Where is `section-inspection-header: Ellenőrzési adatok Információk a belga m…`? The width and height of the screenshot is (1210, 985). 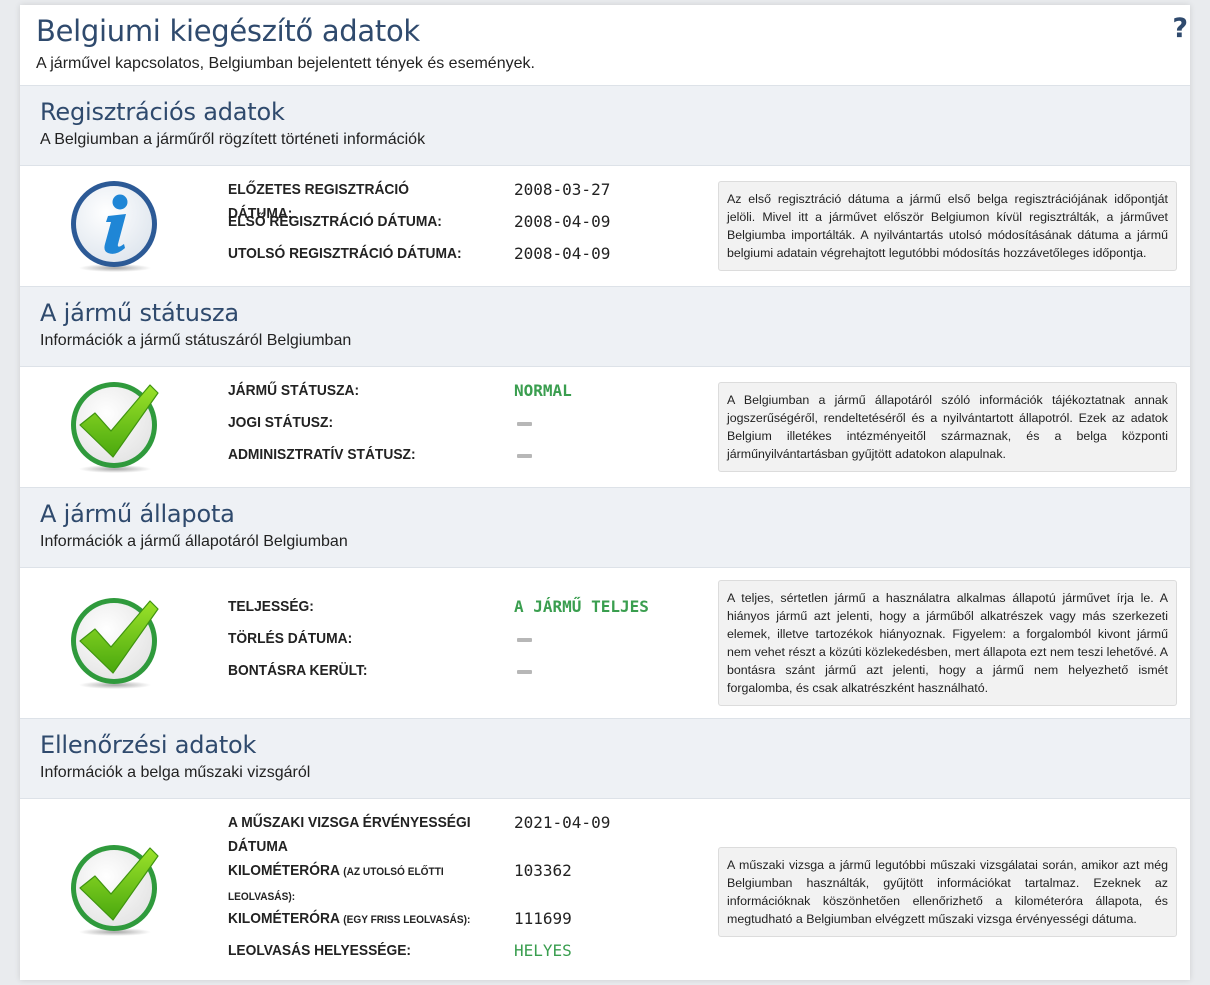 section-inspection-header: Ellenőrzési adatok Információk a belga m… is located at coordinates (605, 758).